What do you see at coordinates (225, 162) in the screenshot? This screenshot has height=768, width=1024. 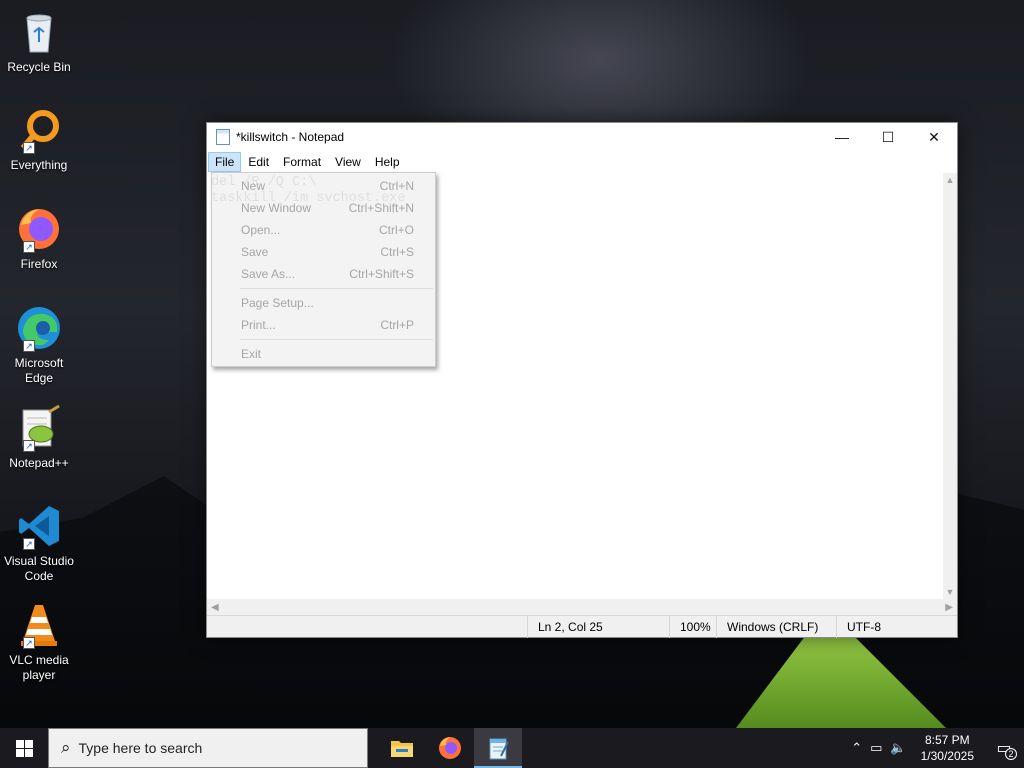 I see `menu-file: File` at bounding box center [225, 162].